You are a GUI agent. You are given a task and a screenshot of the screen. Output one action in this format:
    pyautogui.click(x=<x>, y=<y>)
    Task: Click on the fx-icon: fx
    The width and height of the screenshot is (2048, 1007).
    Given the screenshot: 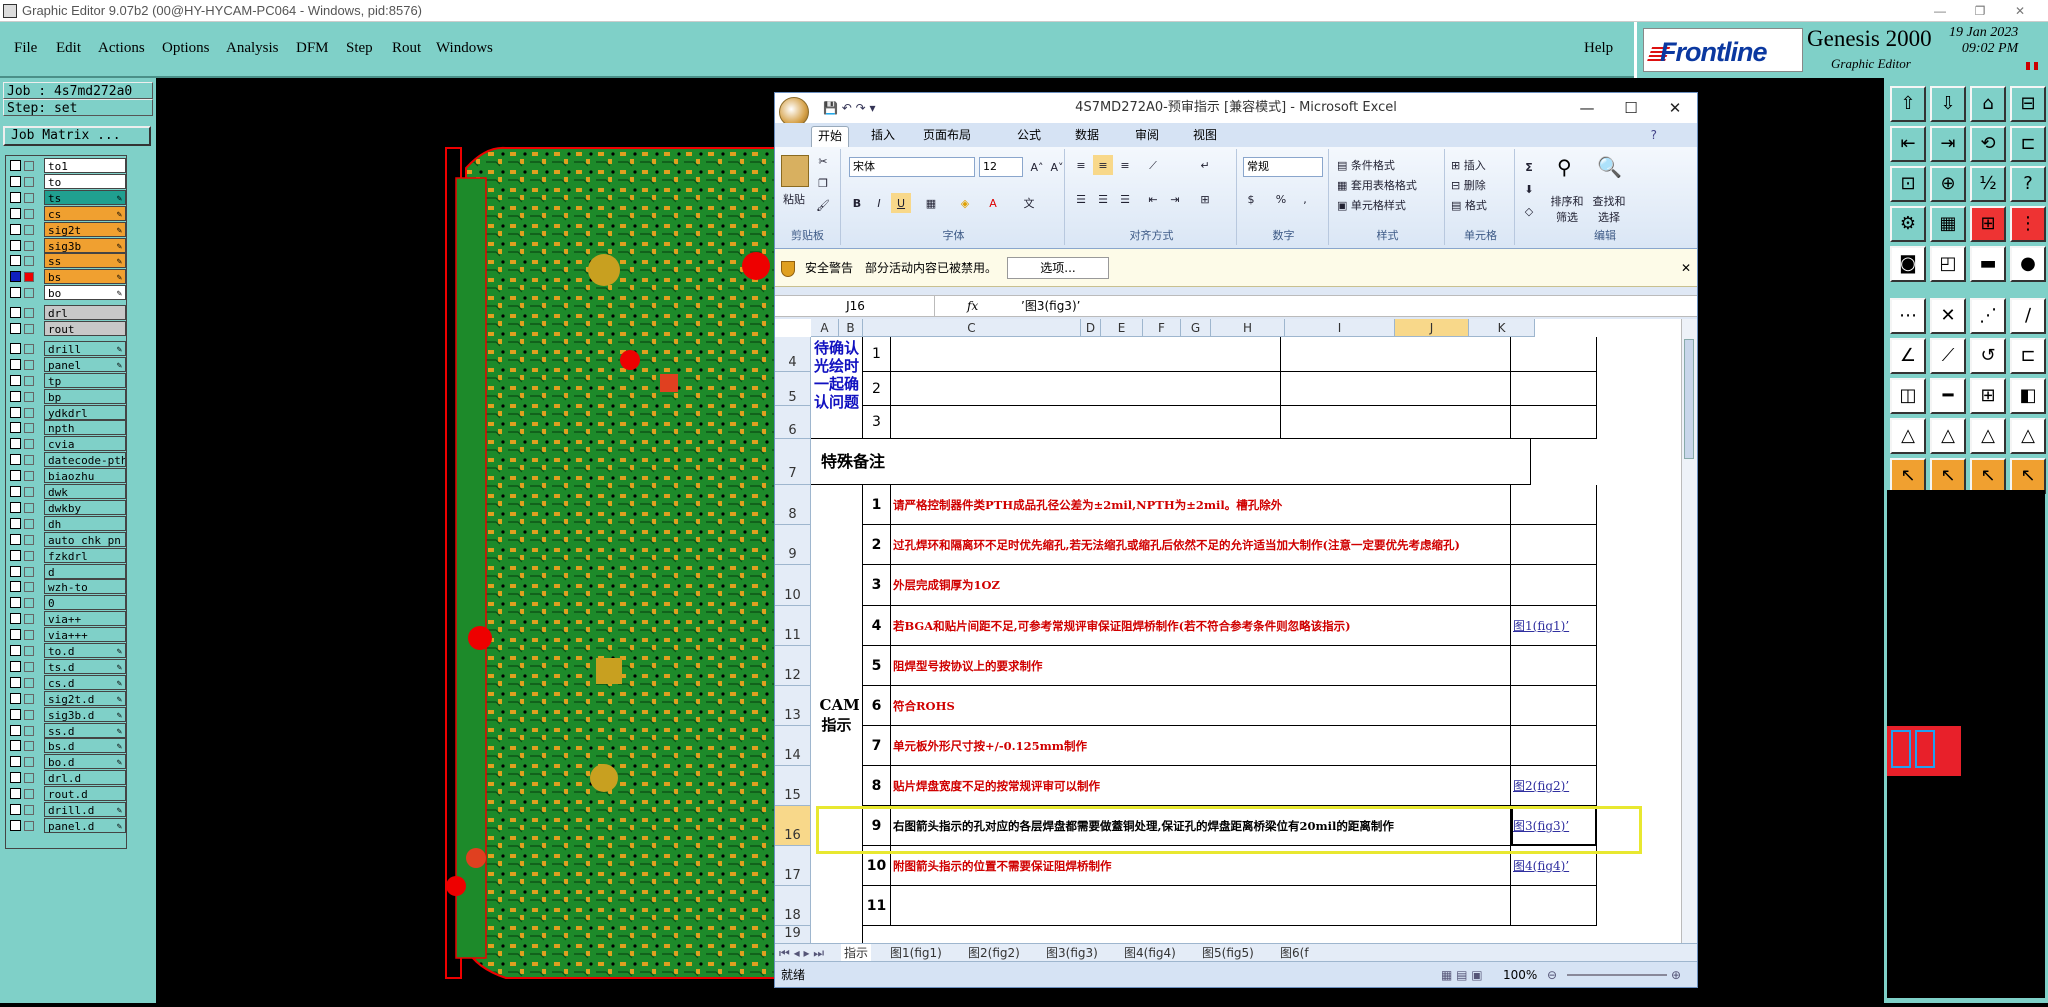 What is the action you would take?
    pyautogui.click(x=972, y=306)
    